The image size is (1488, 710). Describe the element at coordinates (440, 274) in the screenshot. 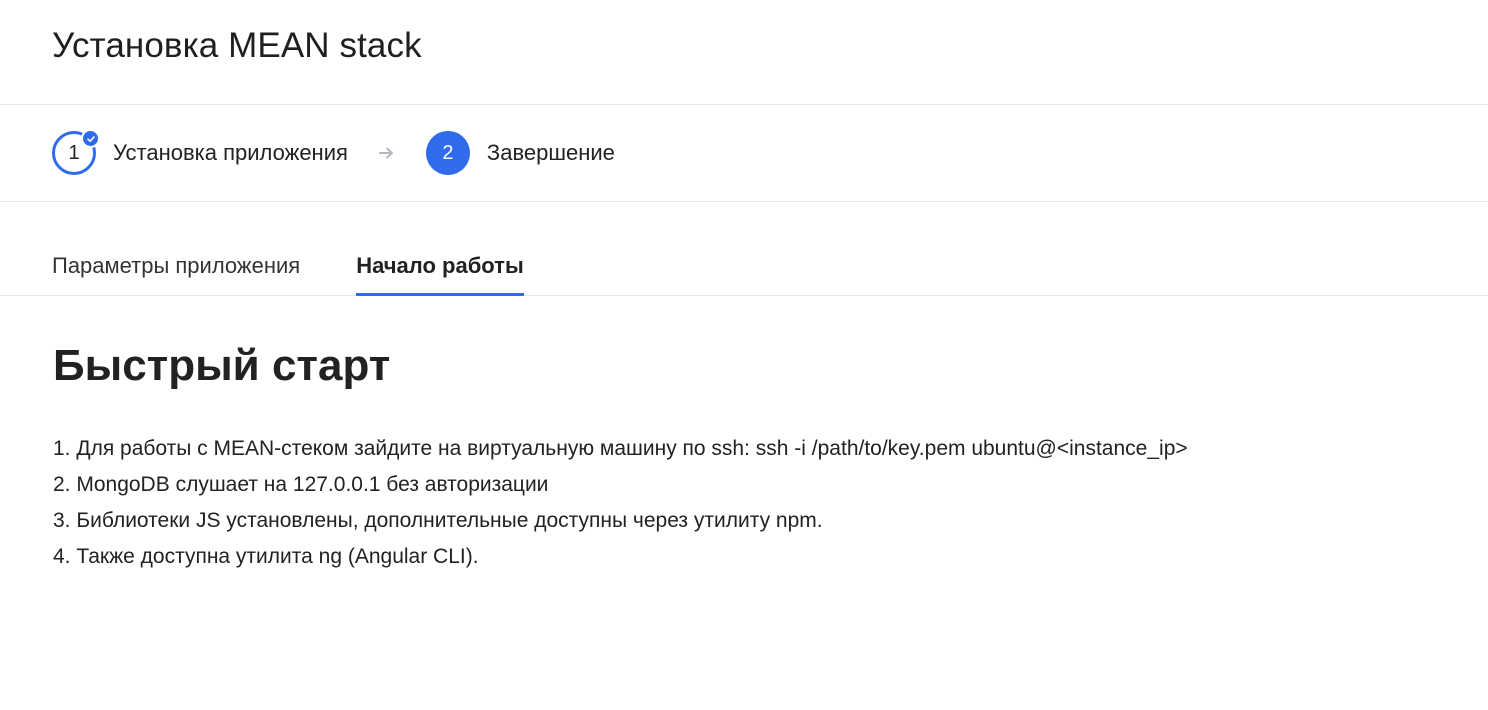

I see `tab-getting-started: Начало работы` at that location.